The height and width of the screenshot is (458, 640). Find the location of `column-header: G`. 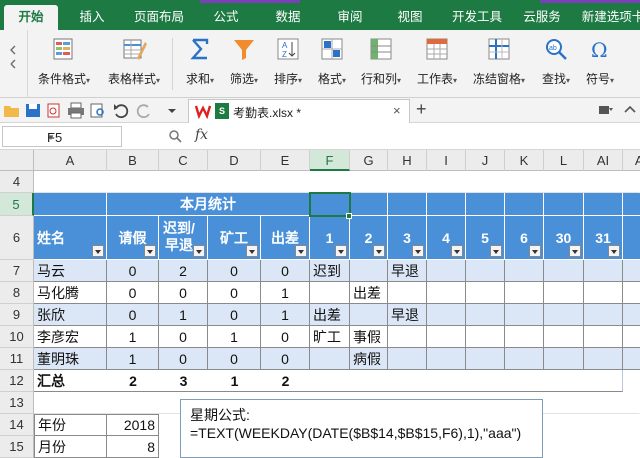

column-header: G is located at coordinates (369, 160).